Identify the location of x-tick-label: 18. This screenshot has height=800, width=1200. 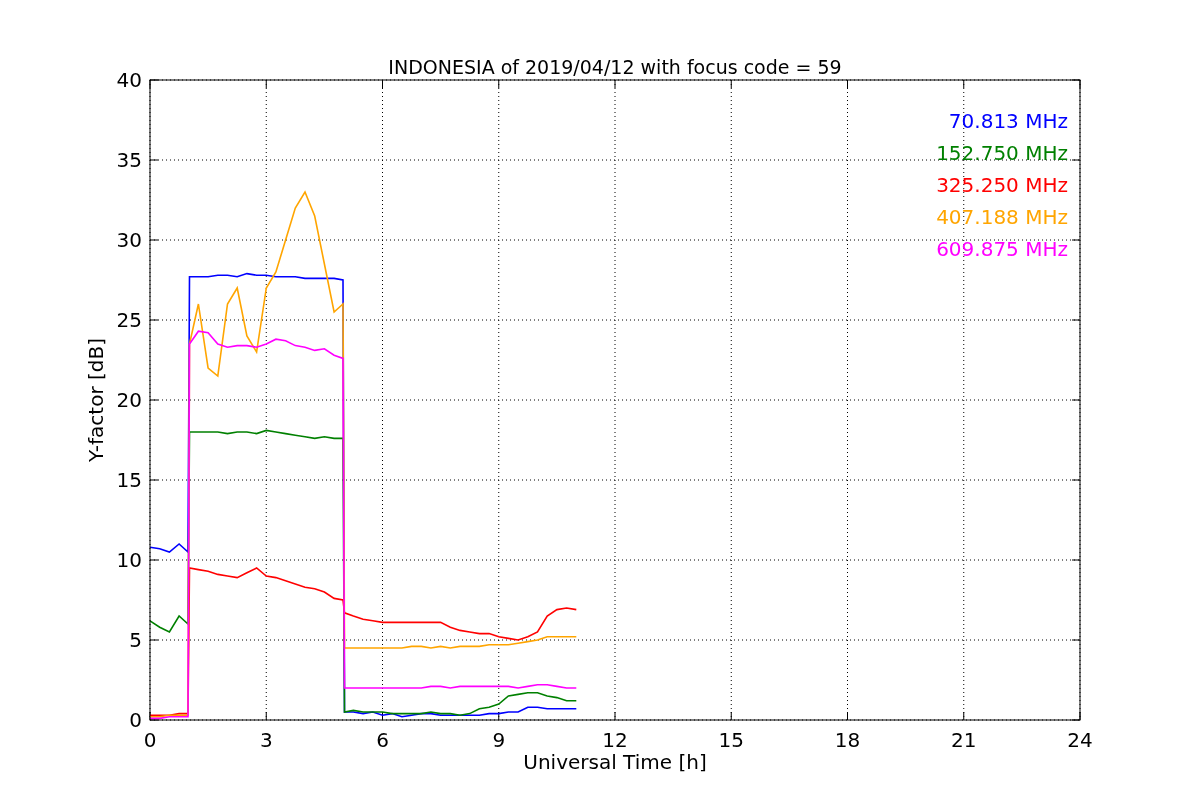
(847, 740).